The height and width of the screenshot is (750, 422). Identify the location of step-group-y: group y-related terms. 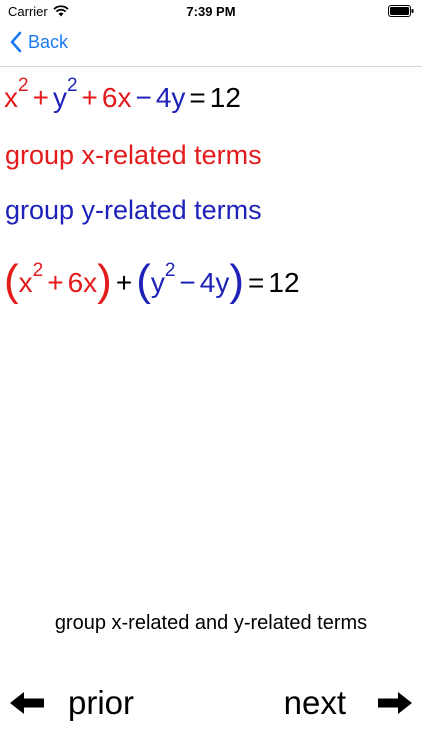
(133, 210).